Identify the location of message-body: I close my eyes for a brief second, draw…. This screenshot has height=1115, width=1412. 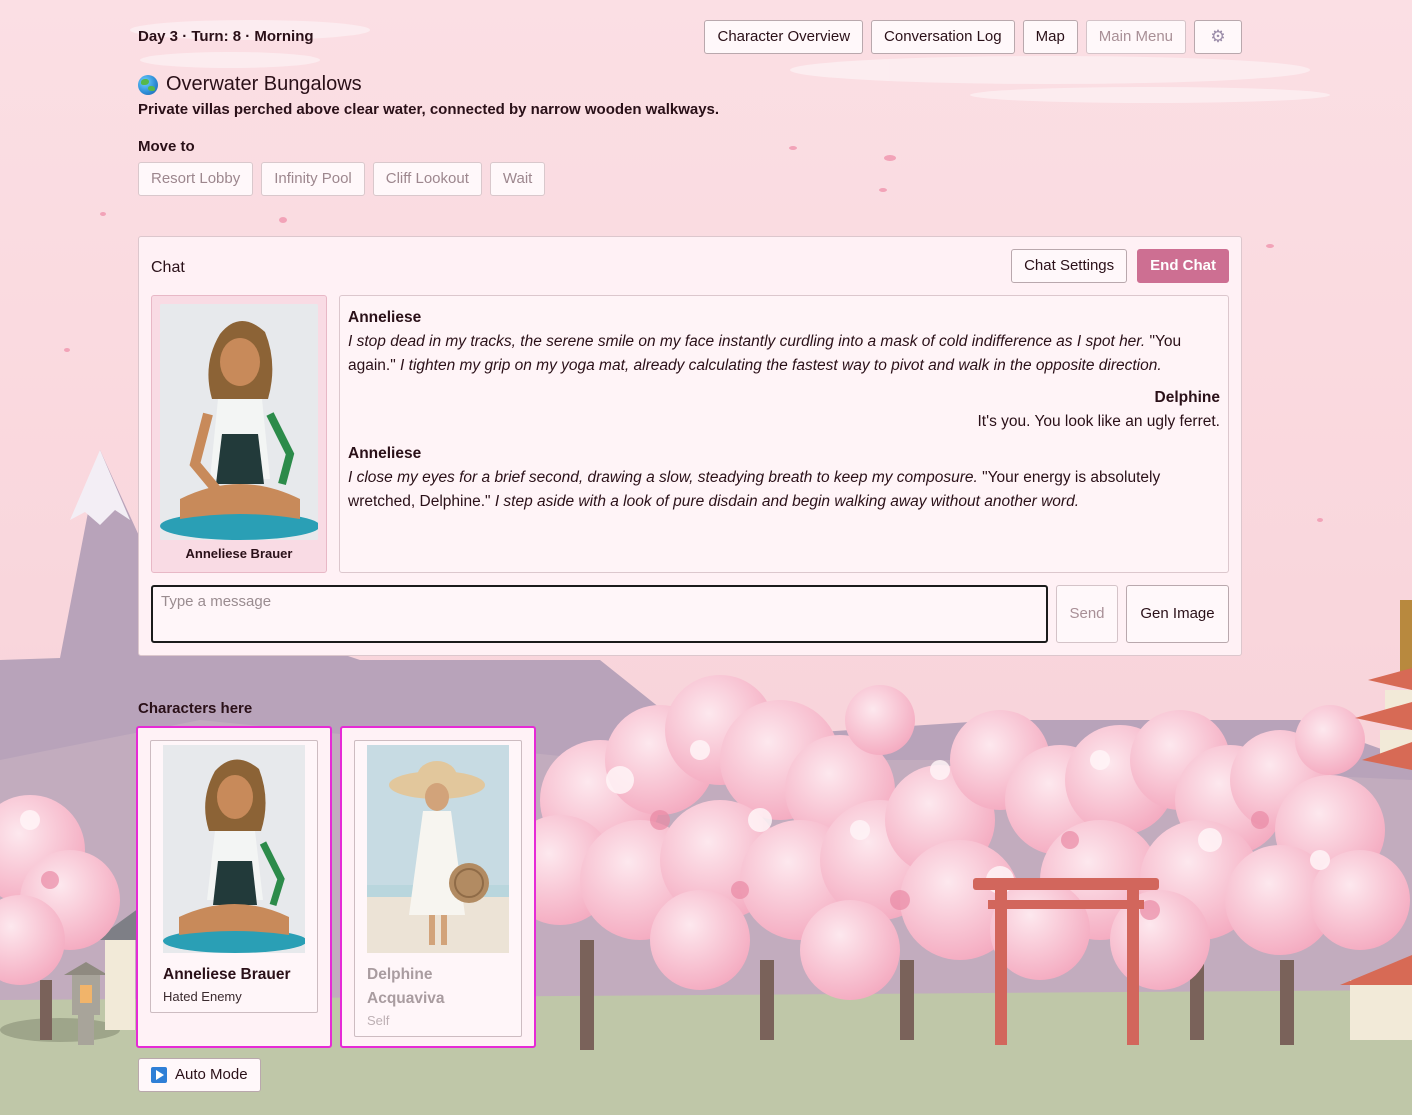
(754, 489).